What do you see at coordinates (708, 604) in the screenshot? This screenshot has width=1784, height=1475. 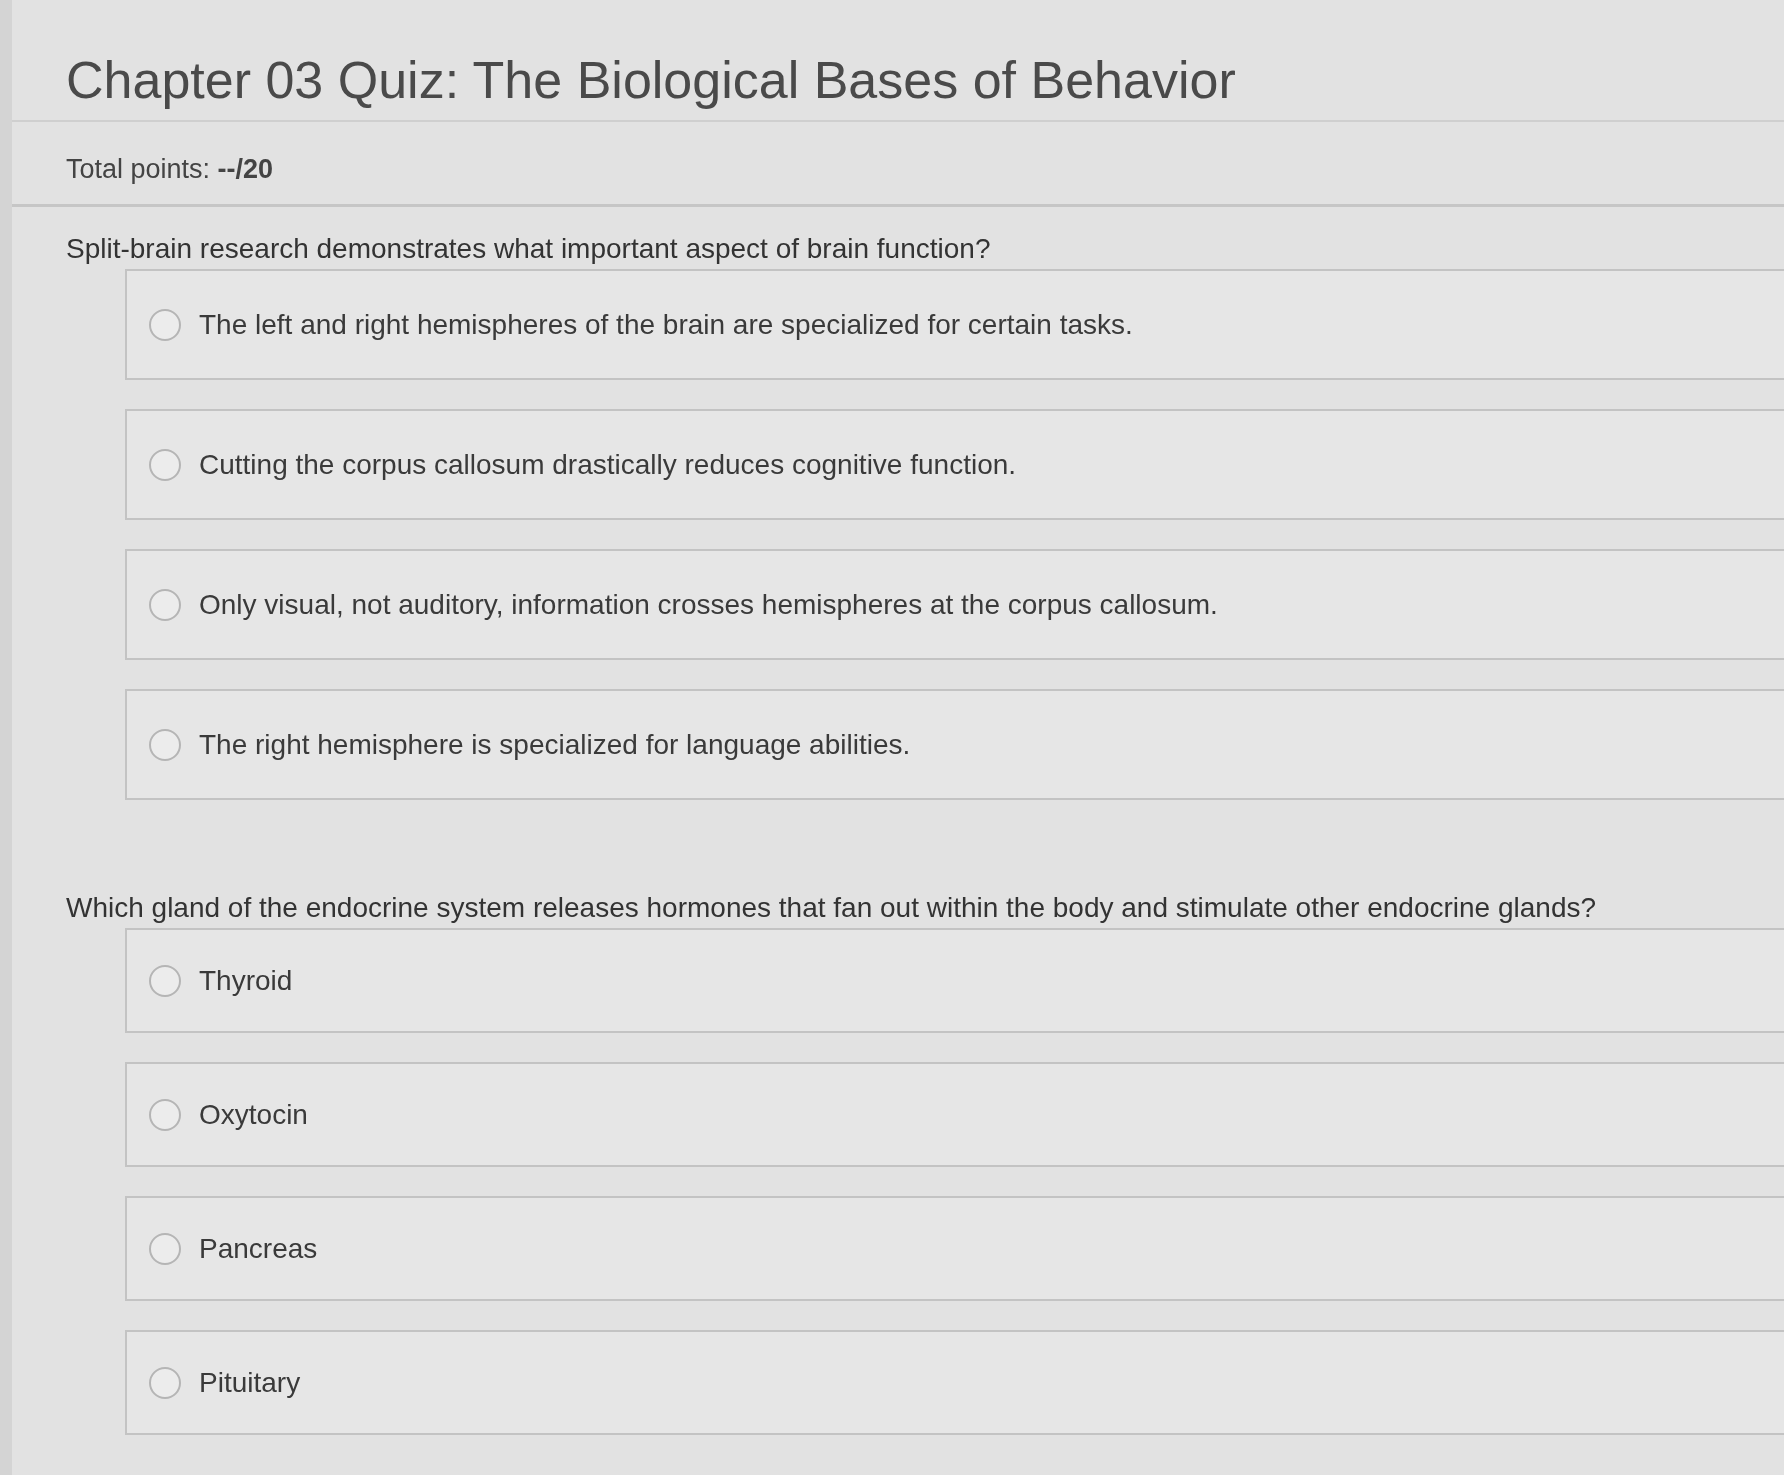 I see `option-text: Only visual, not auditory, information crosses hemispheres at the corpus callosum.` at bounding box center [708, 604].